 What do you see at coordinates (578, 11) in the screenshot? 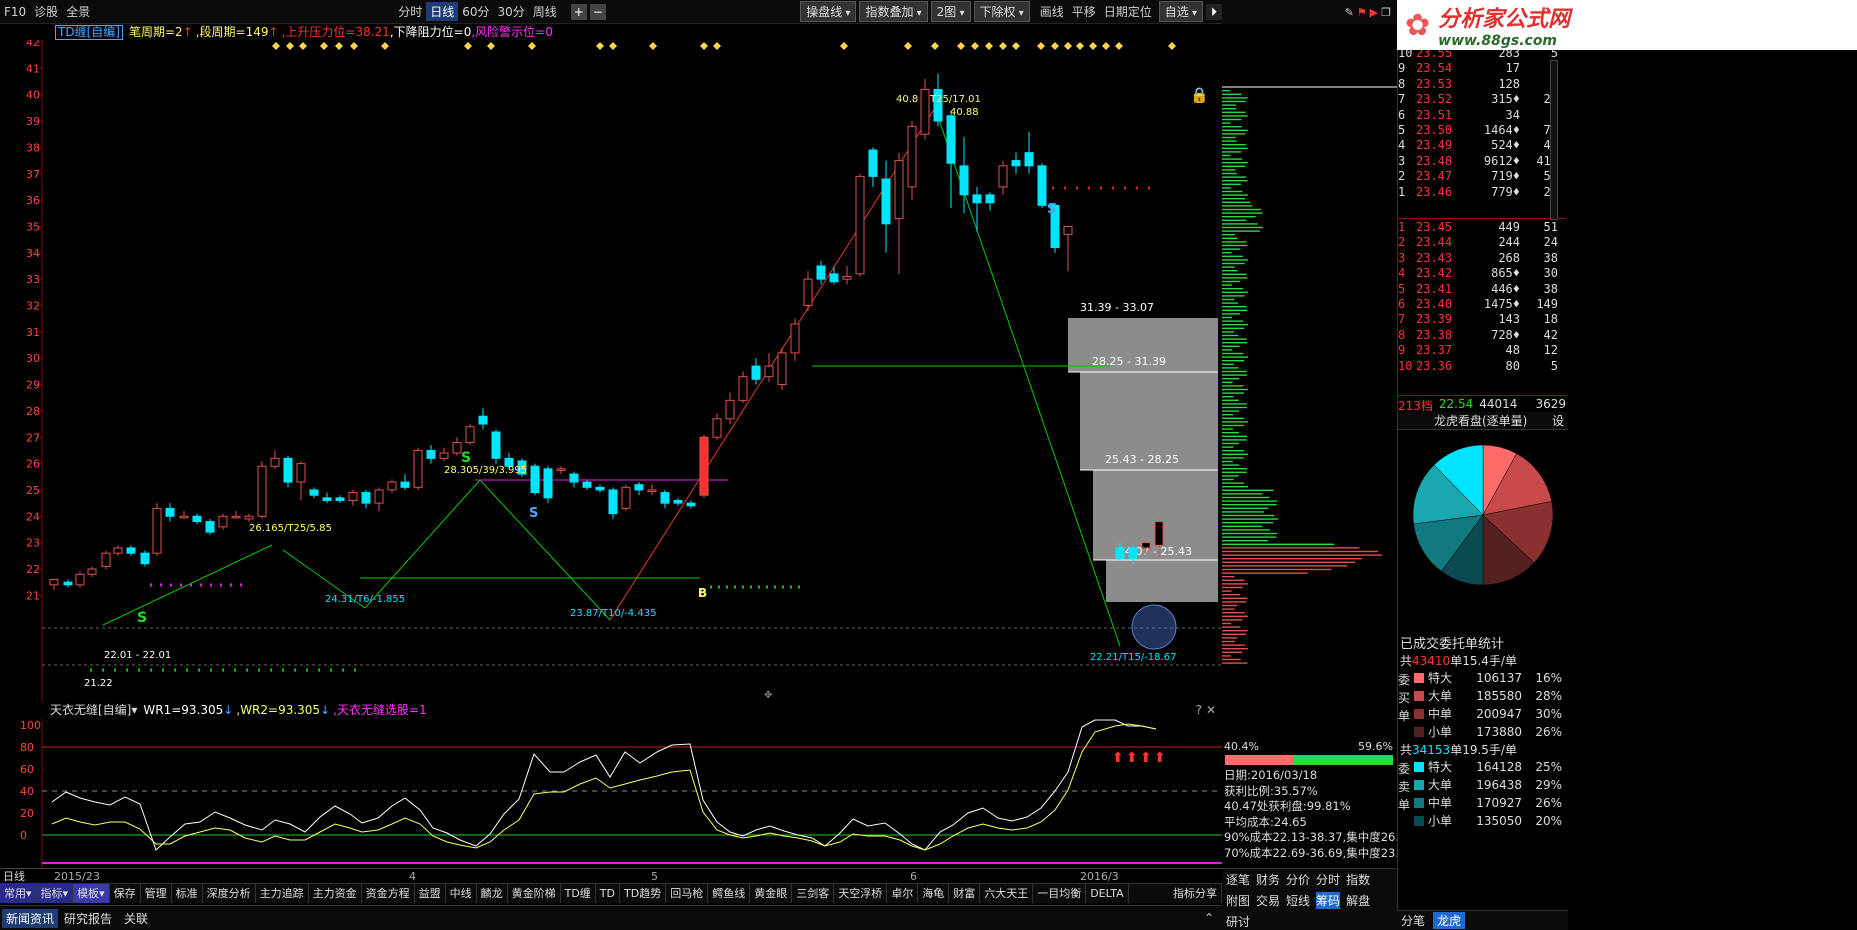
I see `zoom-in-button: +` at bounding box center [578, 11].